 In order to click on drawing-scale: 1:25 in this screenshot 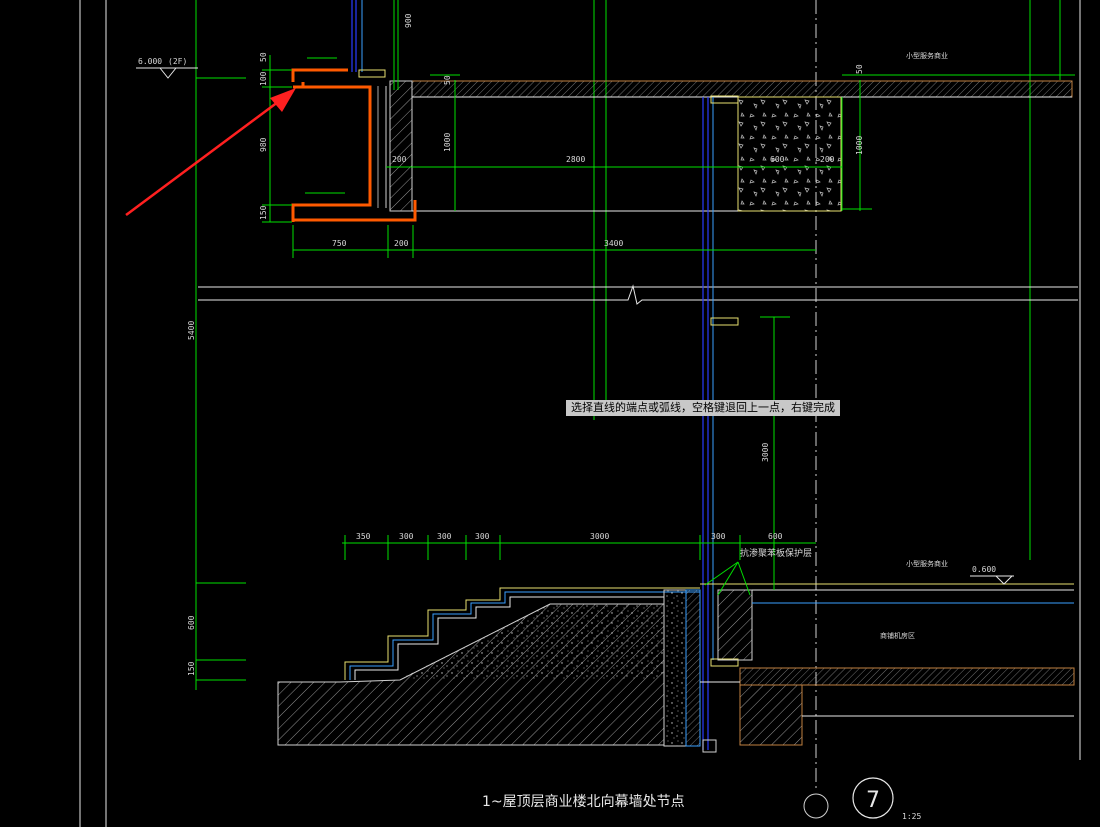, I will do `click(911, 816)`.